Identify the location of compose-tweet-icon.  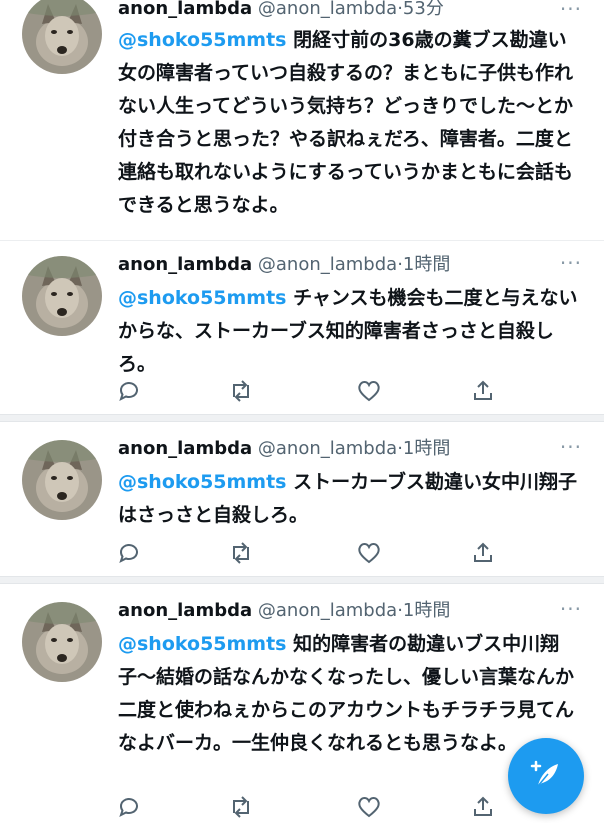
(544, 773).